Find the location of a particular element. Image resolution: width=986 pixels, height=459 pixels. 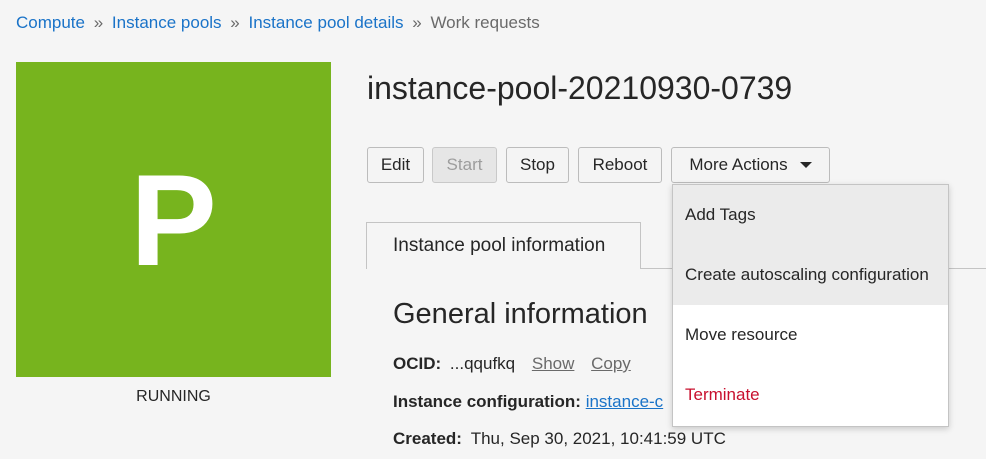

ocid-row: OCID: ...qqufkq Show Copy is located at coordinates (512, 364).